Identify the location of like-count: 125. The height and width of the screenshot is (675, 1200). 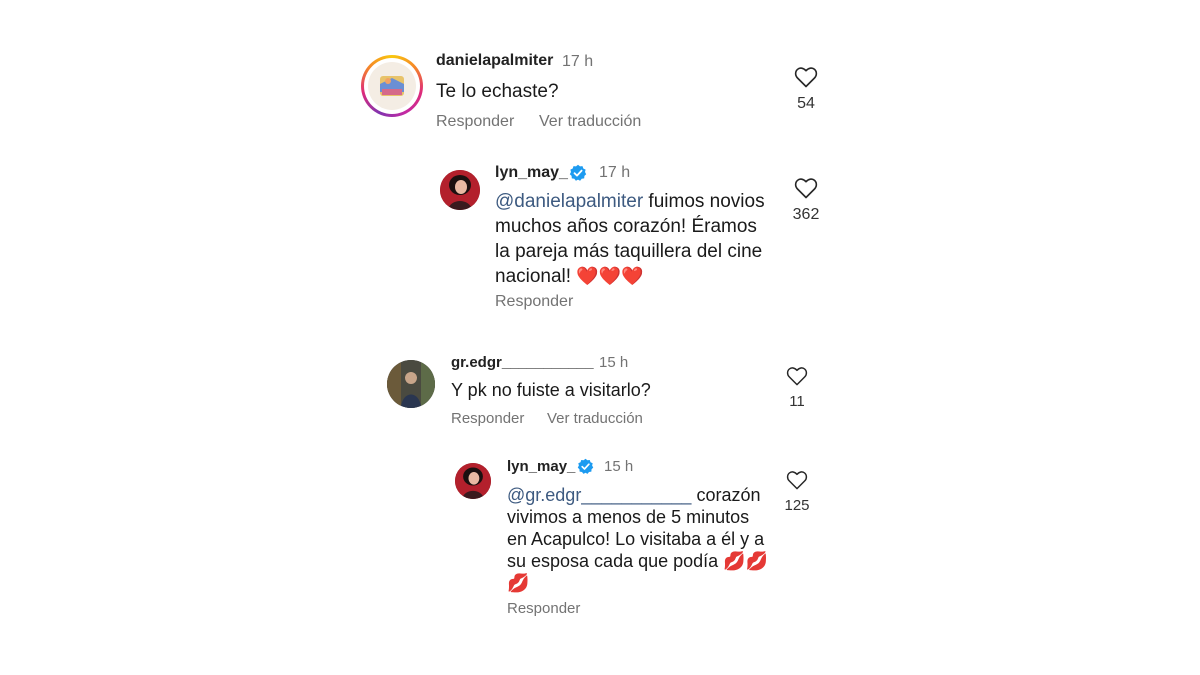
(797, 505).